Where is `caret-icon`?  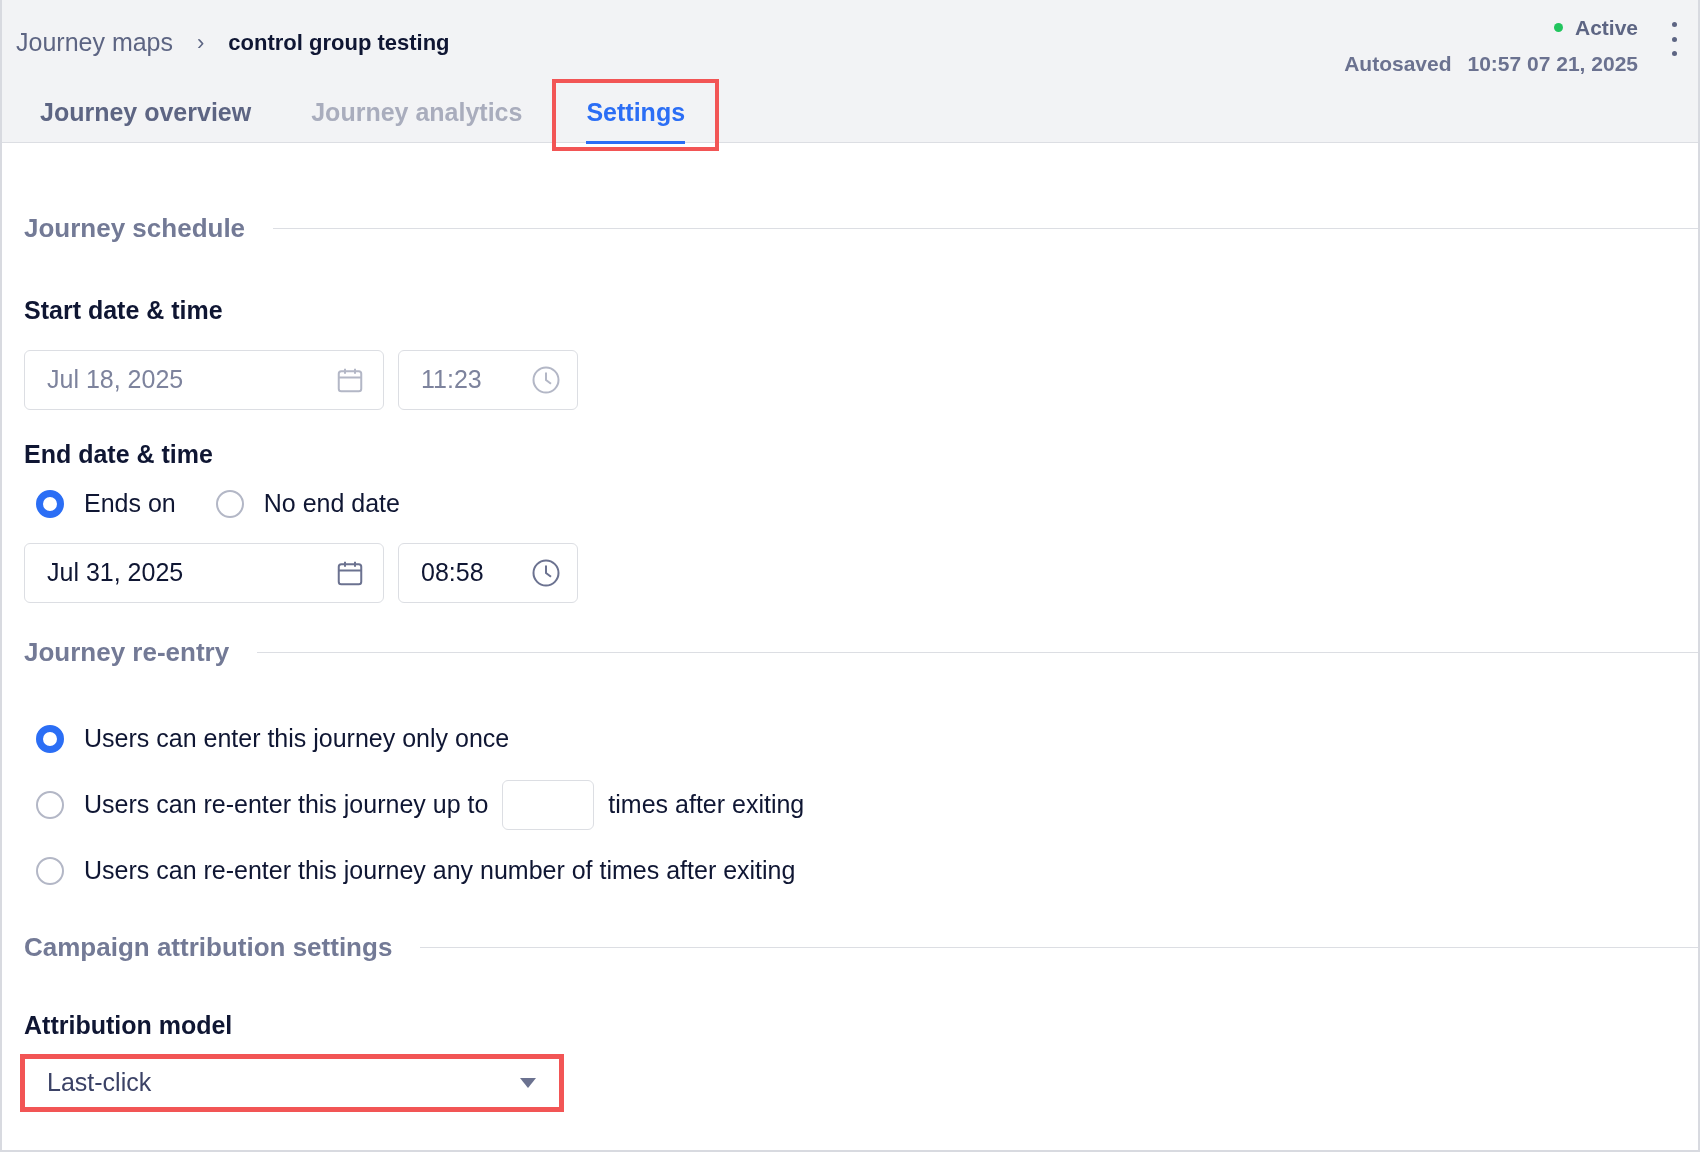 caret-icon is located at coordinates (528, 1083).